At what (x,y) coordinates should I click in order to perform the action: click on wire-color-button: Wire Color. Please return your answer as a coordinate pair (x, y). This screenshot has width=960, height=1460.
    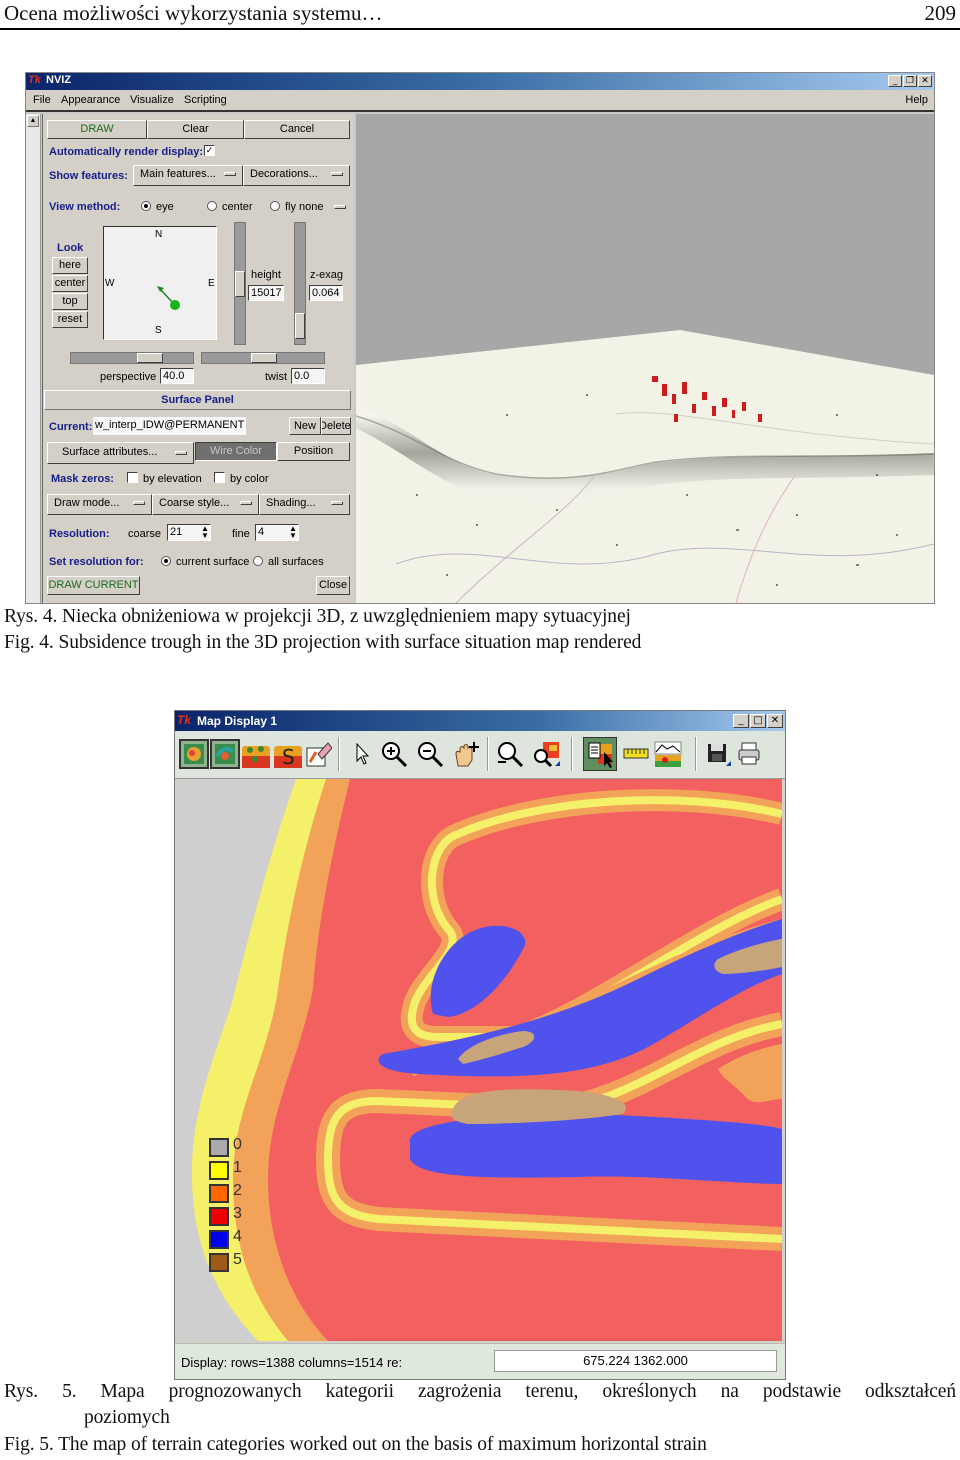
    Looking at the image, I should click on (236, 451).